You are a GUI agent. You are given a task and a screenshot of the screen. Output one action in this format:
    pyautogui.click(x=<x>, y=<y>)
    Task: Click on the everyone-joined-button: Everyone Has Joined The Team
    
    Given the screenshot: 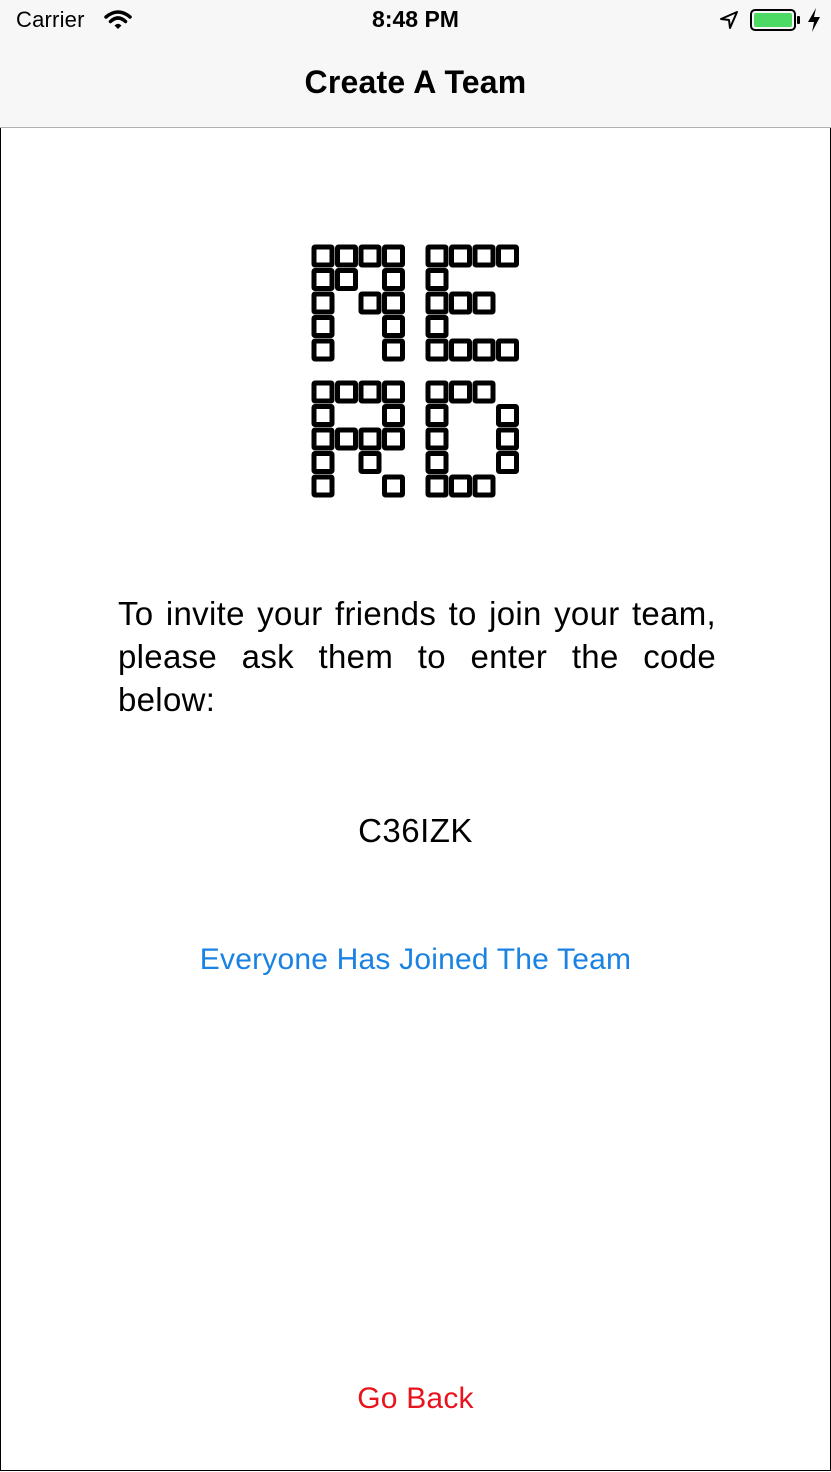 What is the action you would take?
    pyautogui.click(x=415, y=960)
    